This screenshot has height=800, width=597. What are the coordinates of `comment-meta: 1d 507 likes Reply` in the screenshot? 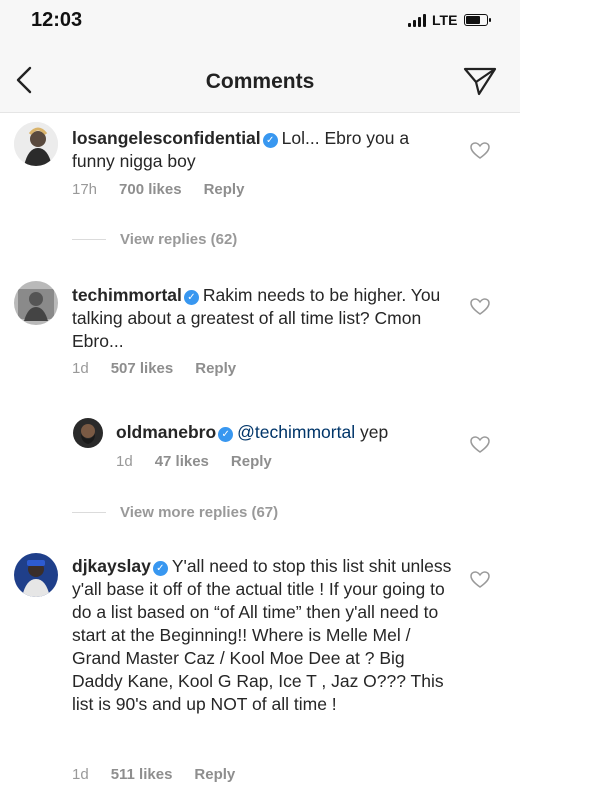 It's located at (165, 368).